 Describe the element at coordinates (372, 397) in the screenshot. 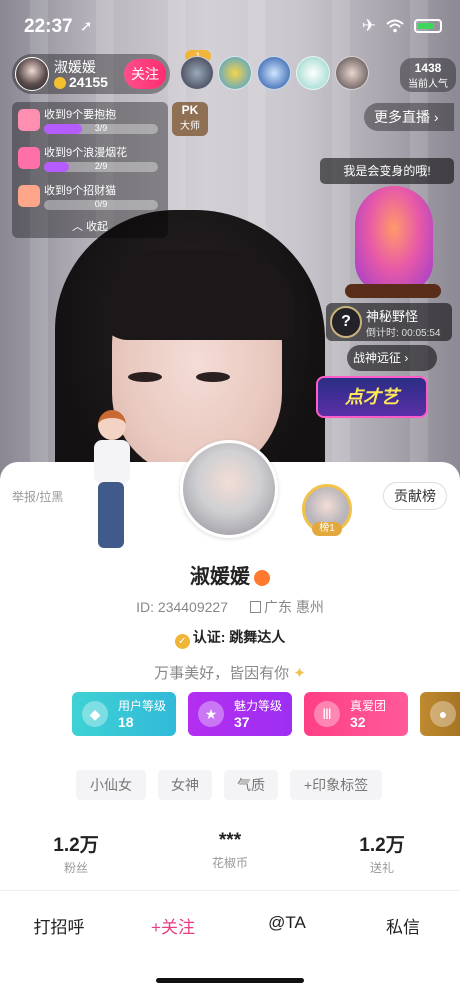

I see `request-talent-button: 点才艺` at that location.